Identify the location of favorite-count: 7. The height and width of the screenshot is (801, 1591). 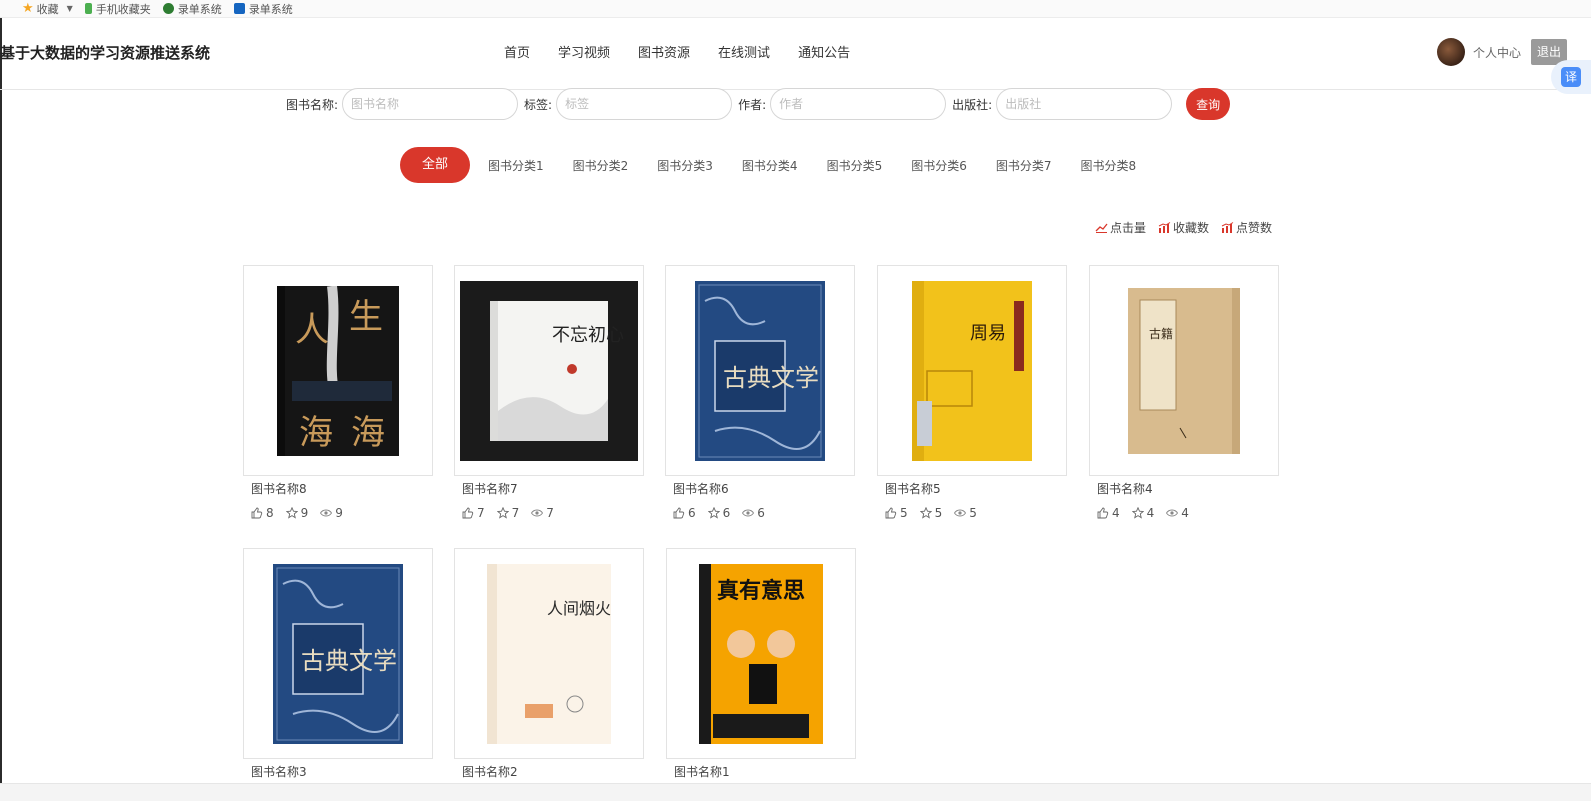
(507, 513).